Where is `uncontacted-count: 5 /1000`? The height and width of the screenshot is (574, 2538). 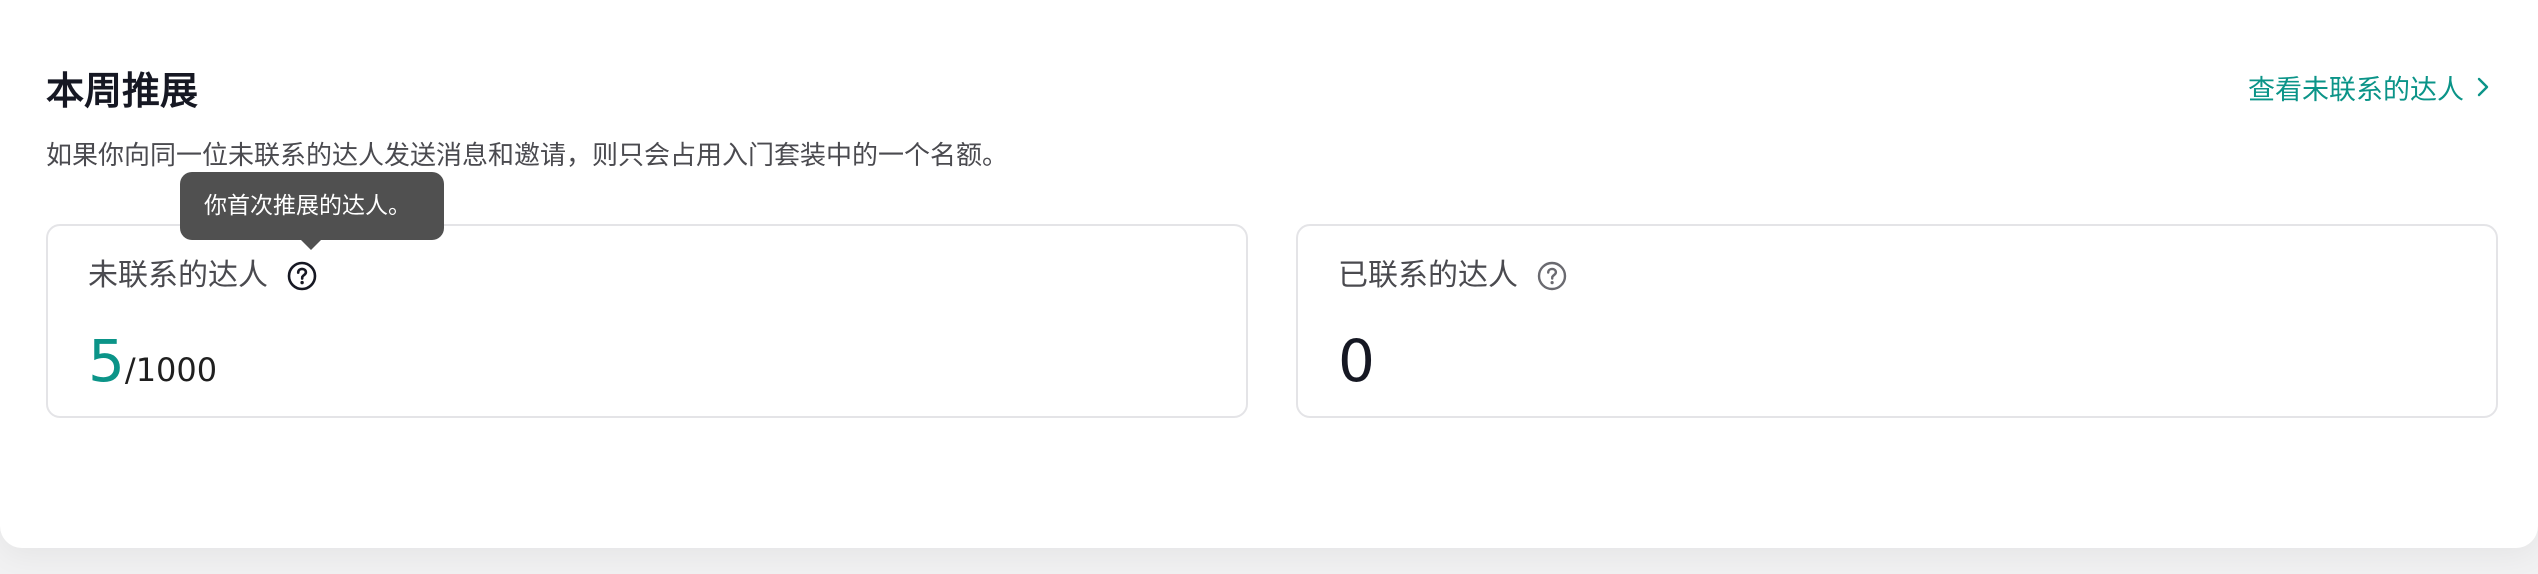
uncontacted-count: 5 /1000 is located at coordinates (152, 365).